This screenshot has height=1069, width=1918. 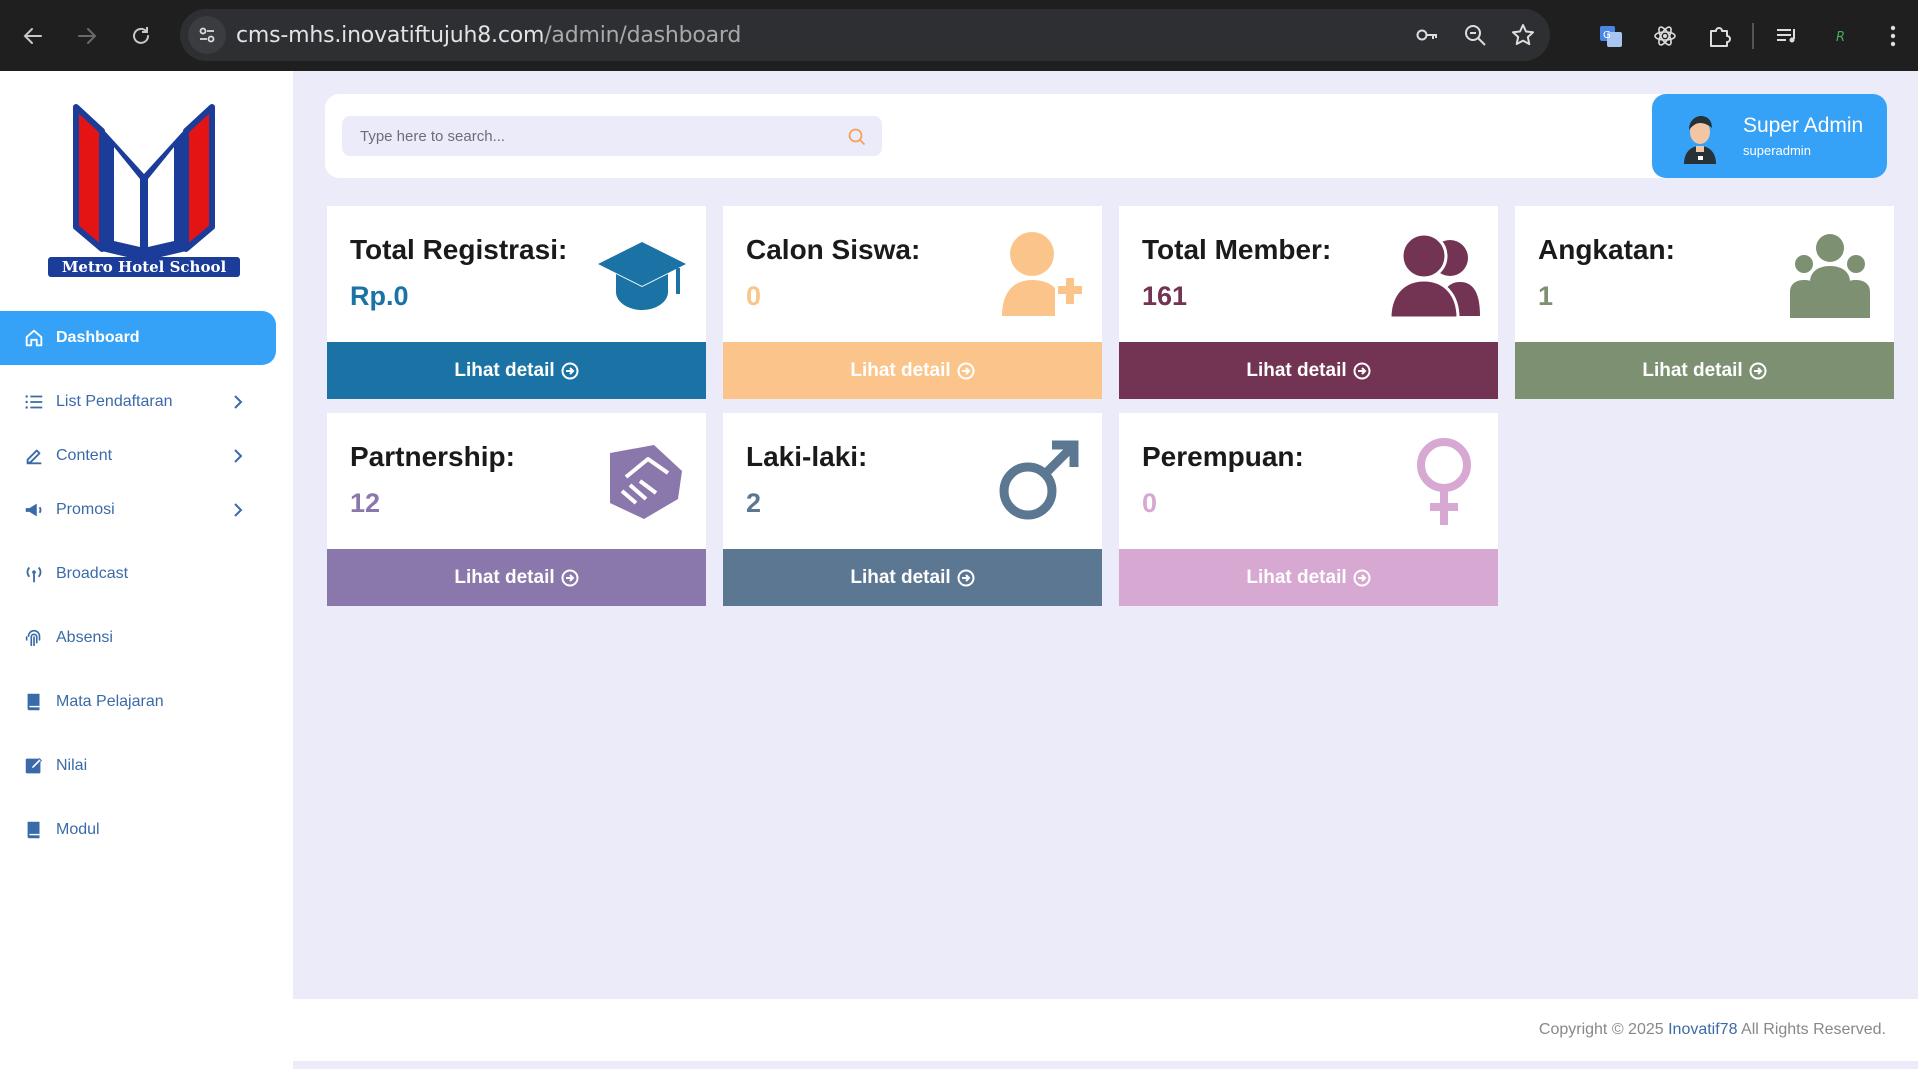 What do you see at coordinates (87, 35) in the screenshot?
I see `forward-button` at bounding box center [87, 35].